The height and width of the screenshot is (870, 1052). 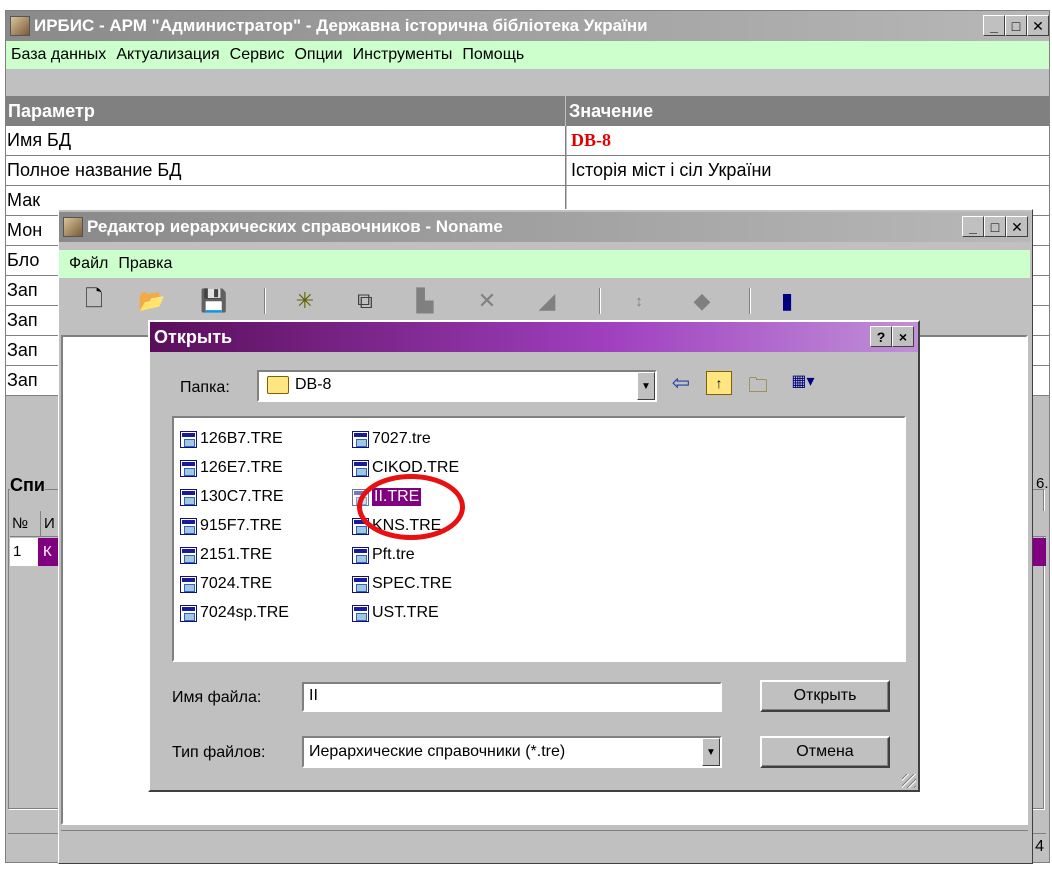 I want to click on file-name: SPEC.TRE, so click(x=412, y=583).